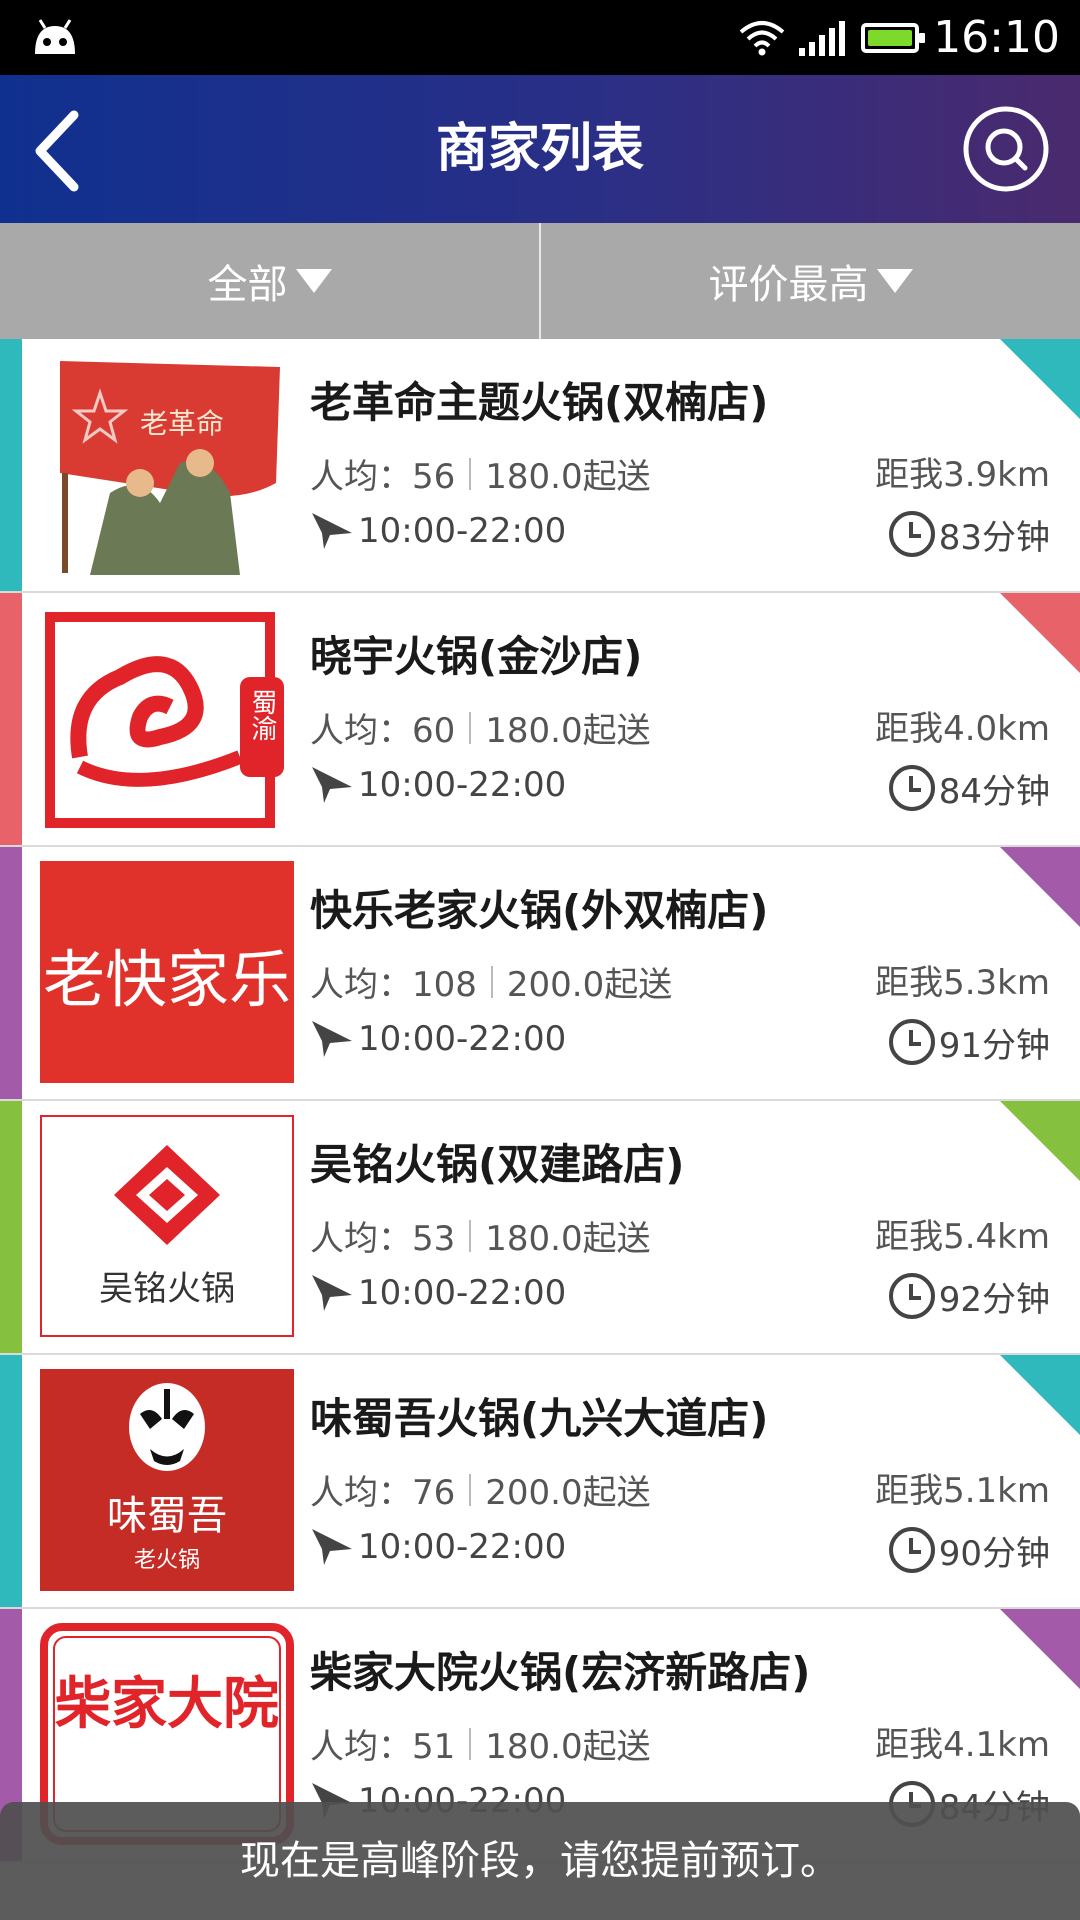 The image size is (1080, 1920). What do you see at coordinates (393, 985) in the screenshot?
I see `avg-price: 人均：108` at bounding box center [393, 985].